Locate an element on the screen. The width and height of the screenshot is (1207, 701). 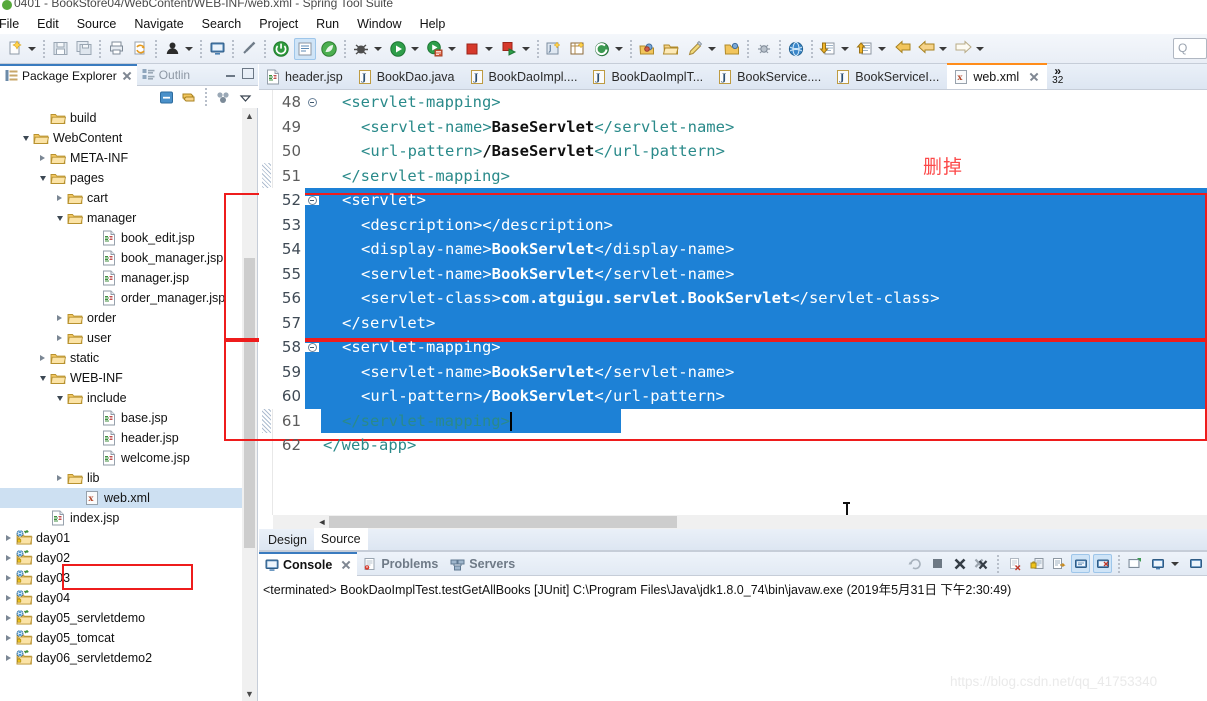
tree-item-web-inf: WEB-INF is located at coordinates (121, 378).